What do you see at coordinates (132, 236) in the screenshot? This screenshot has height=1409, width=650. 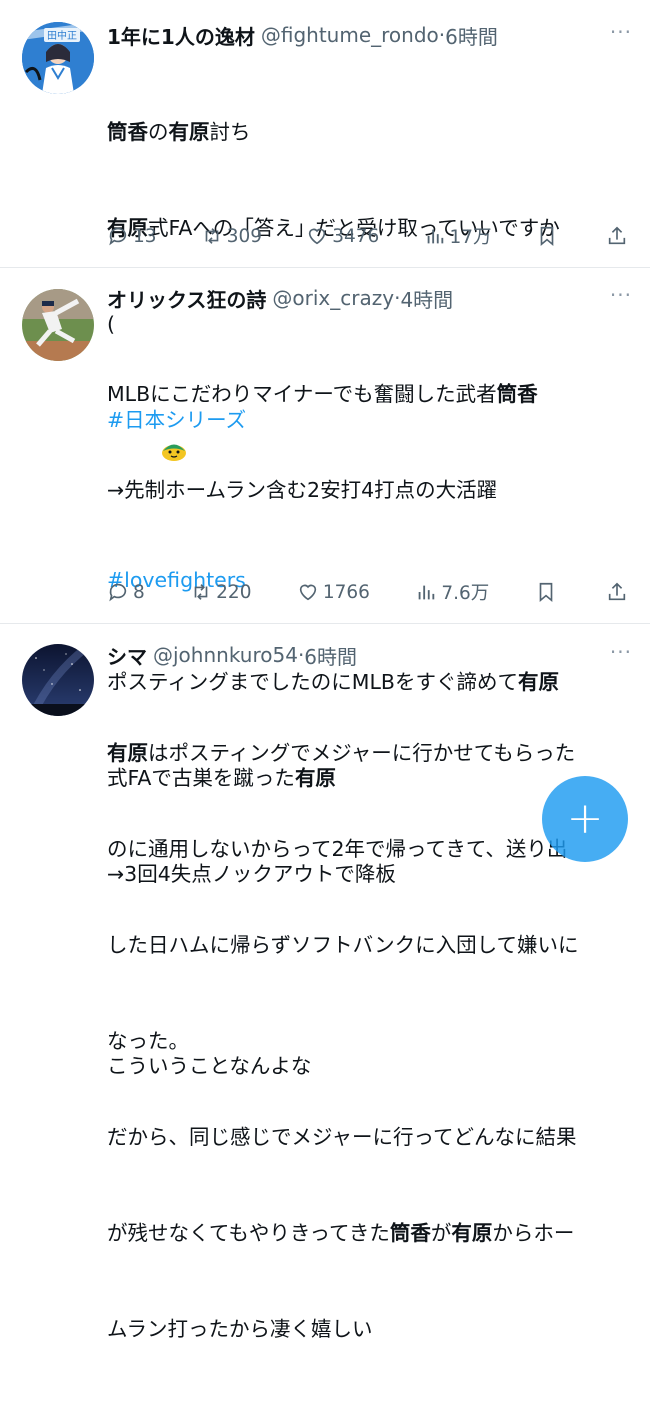 I see `reply-button: 13` at bounding box center [132, 236].